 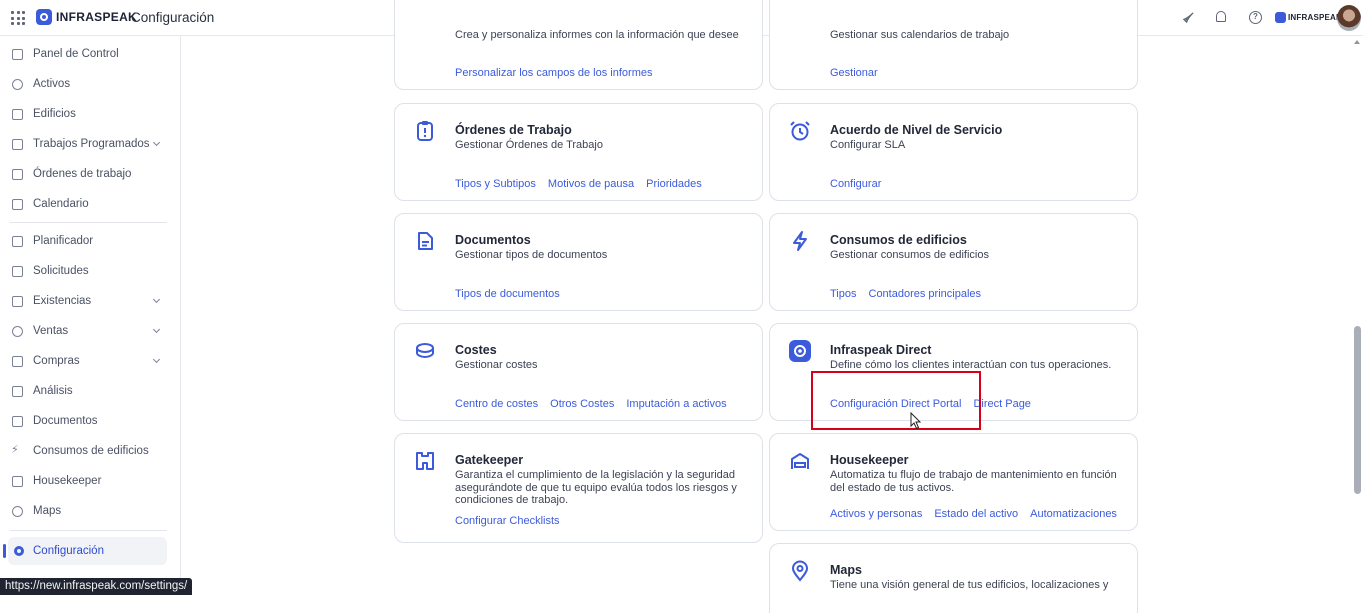 I want to click on link-main-meters: Contadores principales, so click(x=925, y=294).